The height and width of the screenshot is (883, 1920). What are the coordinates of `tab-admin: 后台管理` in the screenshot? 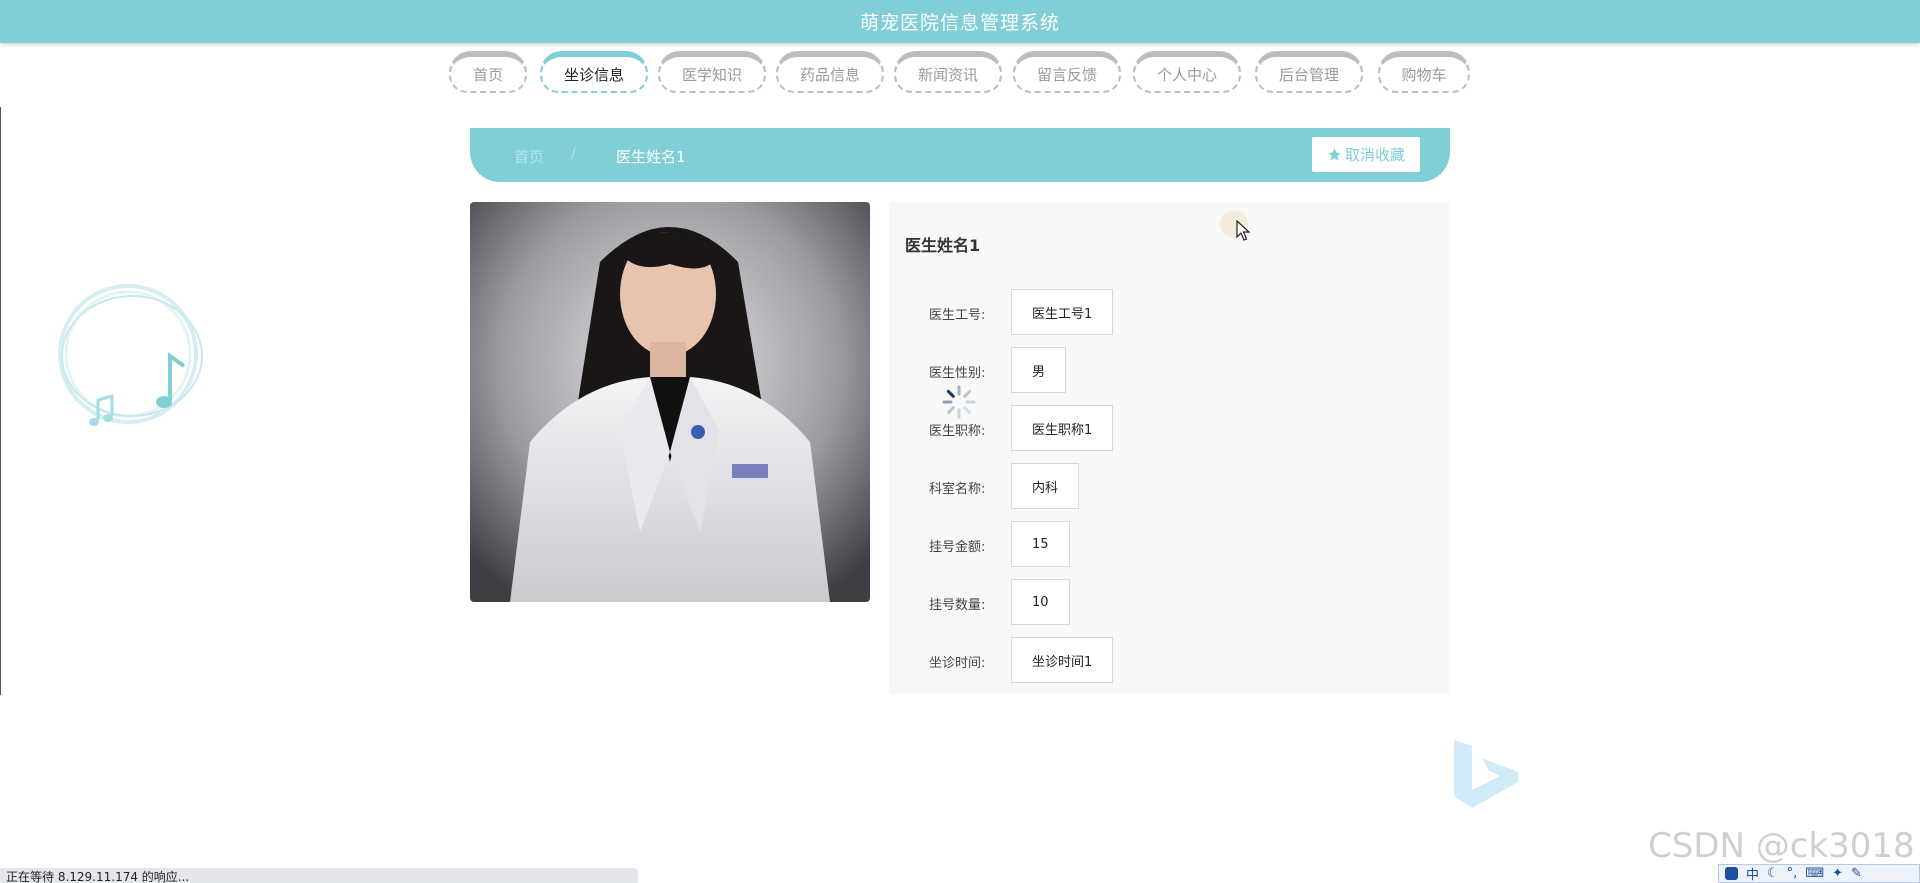 It's located at (1309, 72).